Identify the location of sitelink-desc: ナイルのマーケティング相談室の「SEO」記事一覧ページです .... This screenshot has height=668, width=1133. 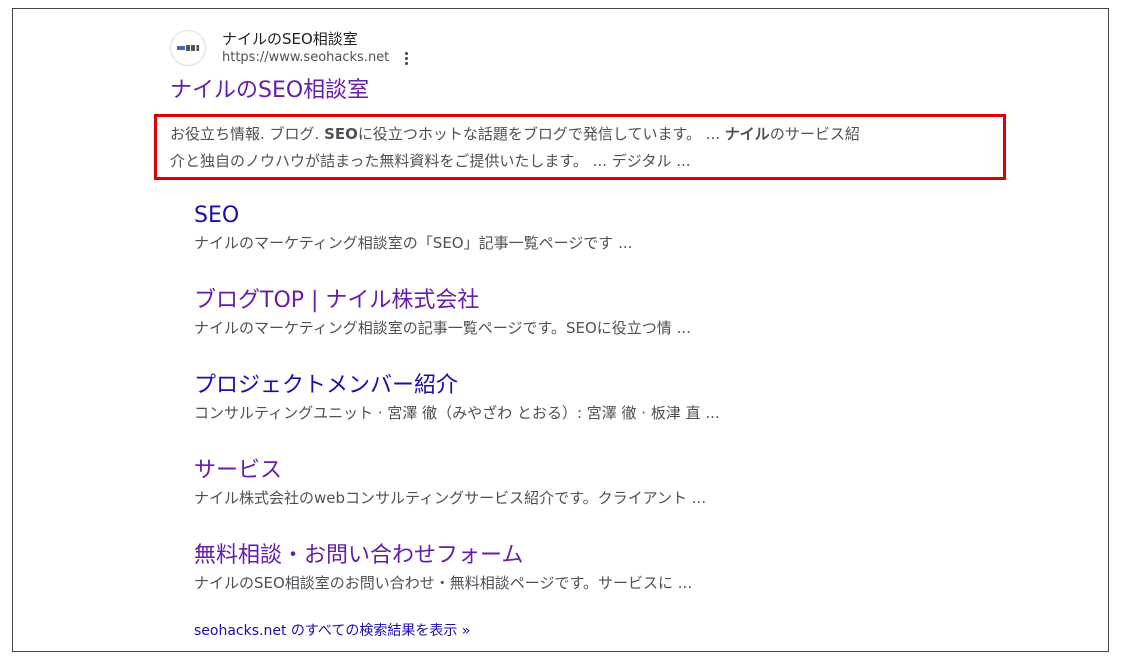
(413, 243).